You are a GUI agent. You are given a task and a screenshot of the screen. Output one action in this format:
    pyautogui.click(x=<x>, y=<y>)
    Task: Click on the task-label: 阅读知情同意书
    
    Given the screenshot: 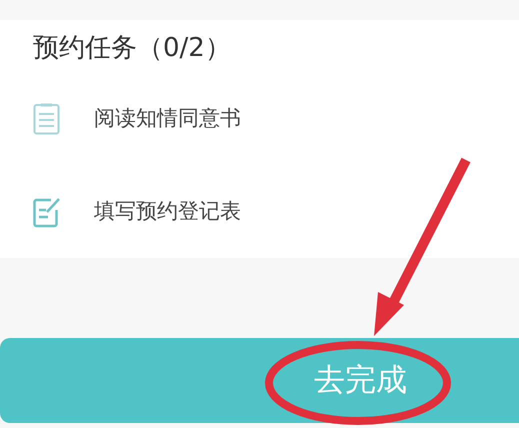 What is the action you would take?
    pyautogui.click(x=167, y=119)
    